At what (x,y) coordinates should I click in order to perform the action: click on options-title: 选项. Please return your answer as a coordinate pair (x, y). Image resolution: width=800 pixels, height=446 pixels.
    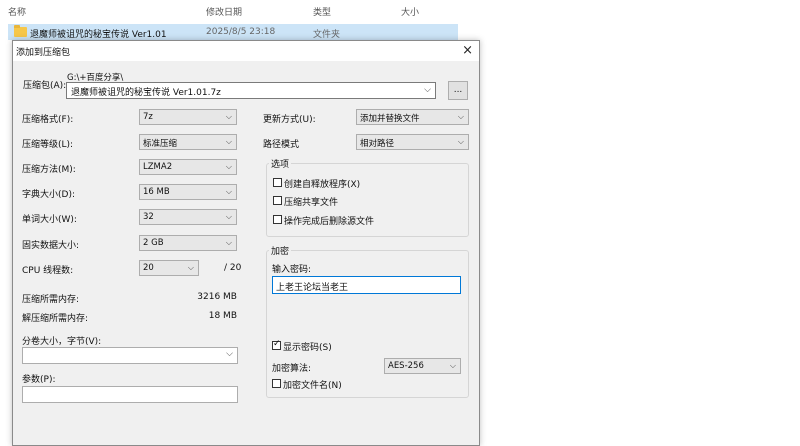
    Looking at the image, I should click on (280, 163).